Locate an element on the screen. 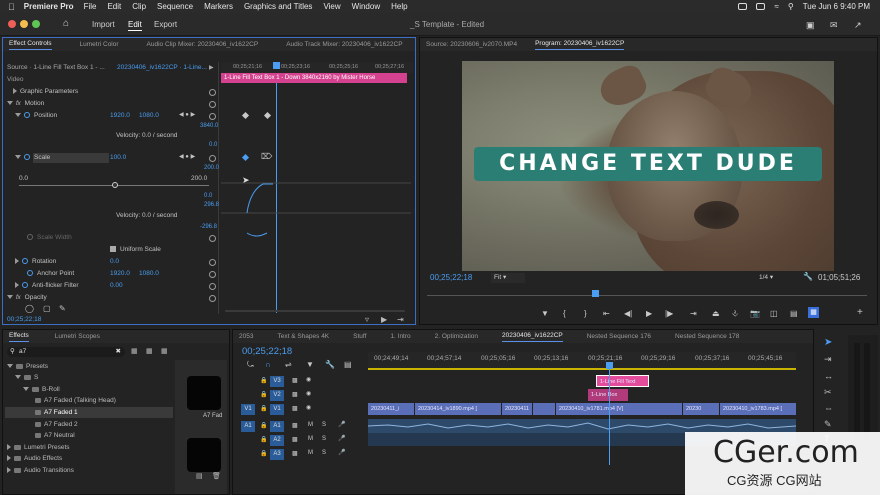  graphic-clip: 1-Line Box is located at coordinates (608, 395).